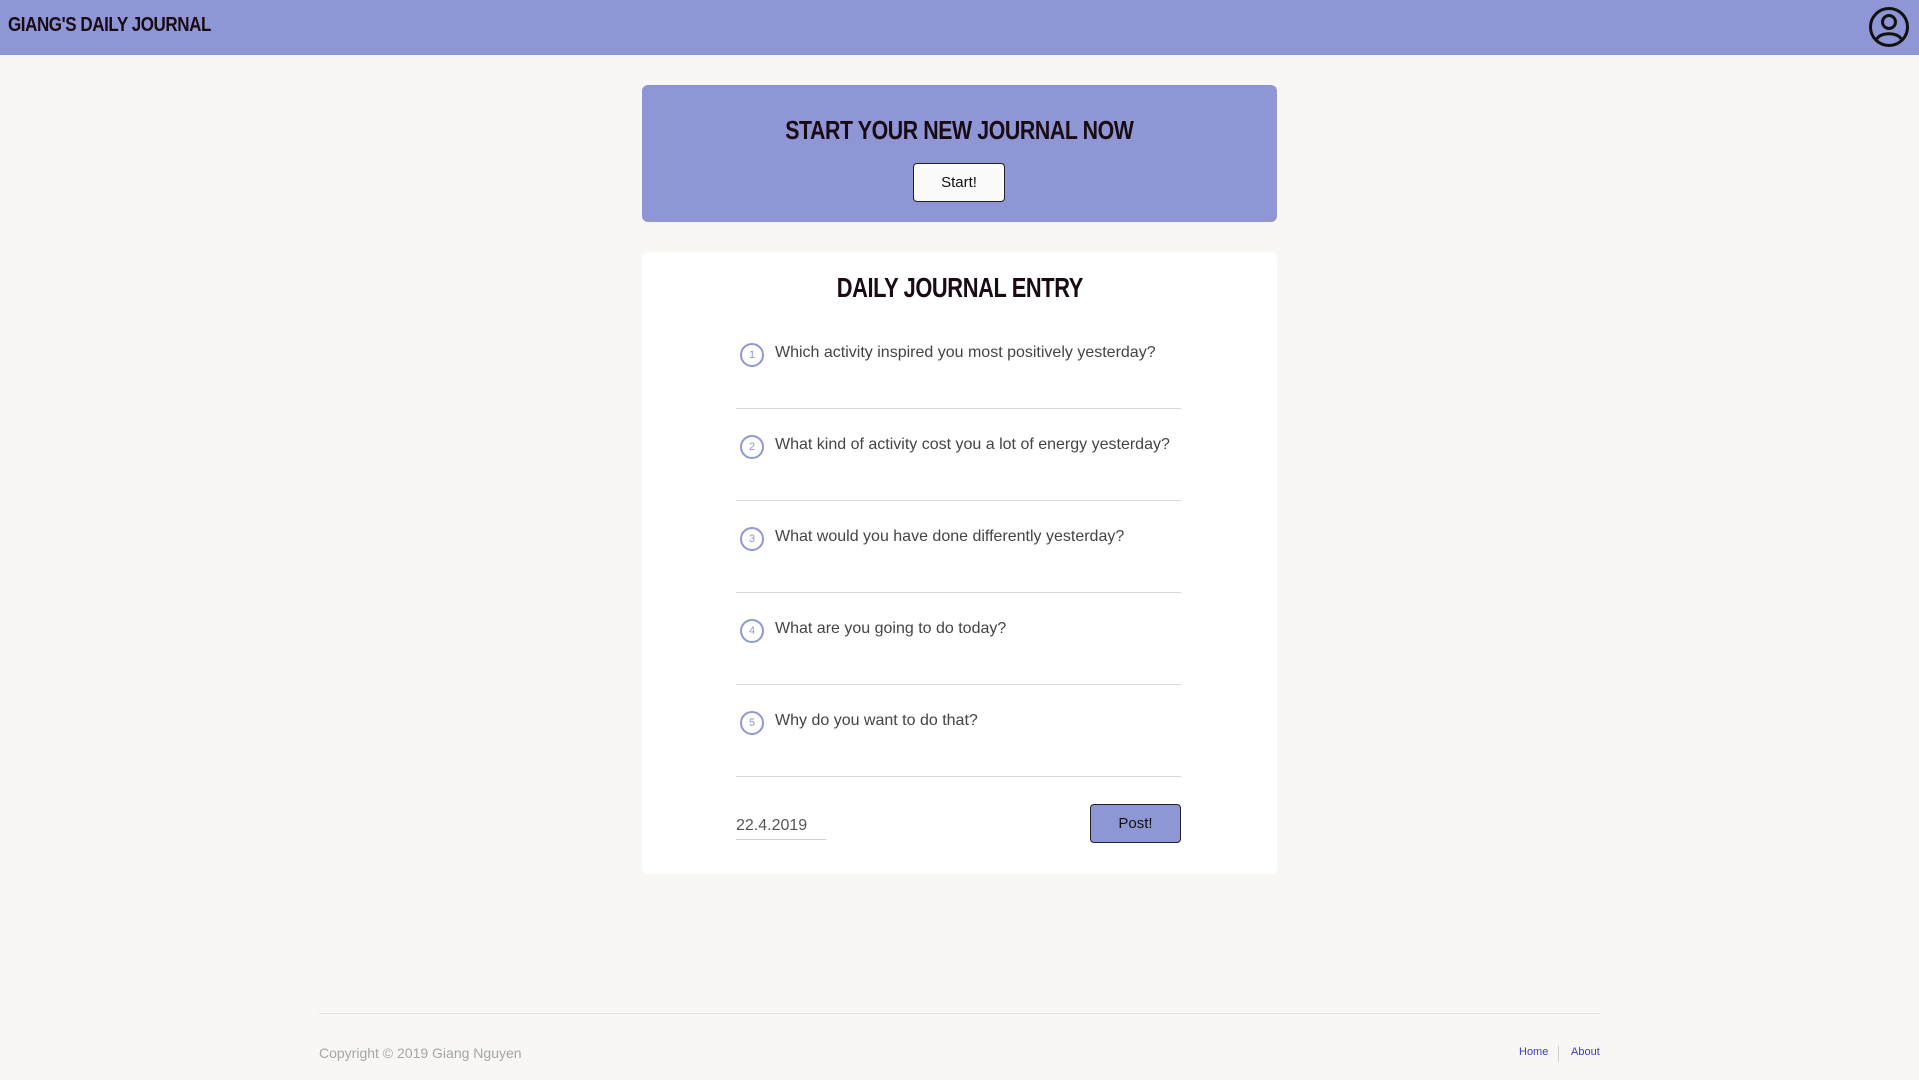  What do you see at coordinates (959, 1013) in the screenshot?
I see `footer-divider` at bounding box center [959, 1013].